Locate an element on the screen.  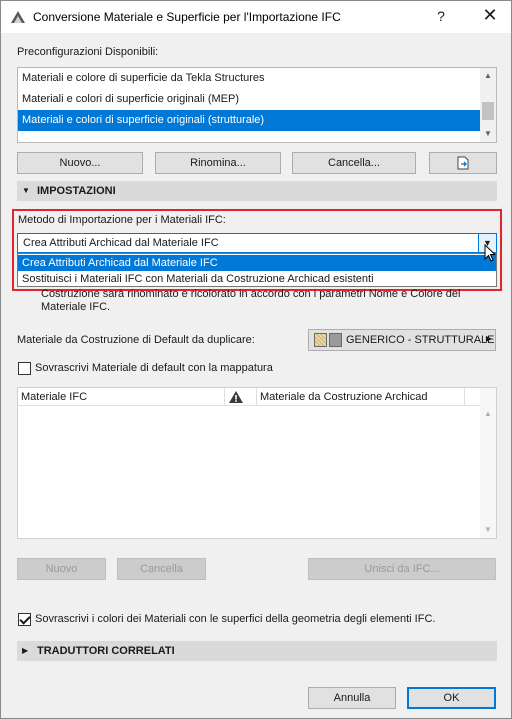
default-material-picker: GENERICO - STRUTTURALE ▶ is located at coordinates (402, 340).